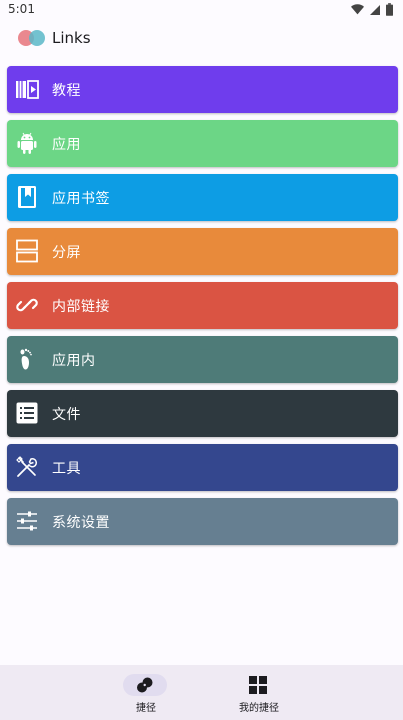 The height and width of the screenshot is (720, 403). What do you see at coordinates (146, 708) in the screenshot?
I see `nav-label: 捷径` at bounding box center [146, 708].